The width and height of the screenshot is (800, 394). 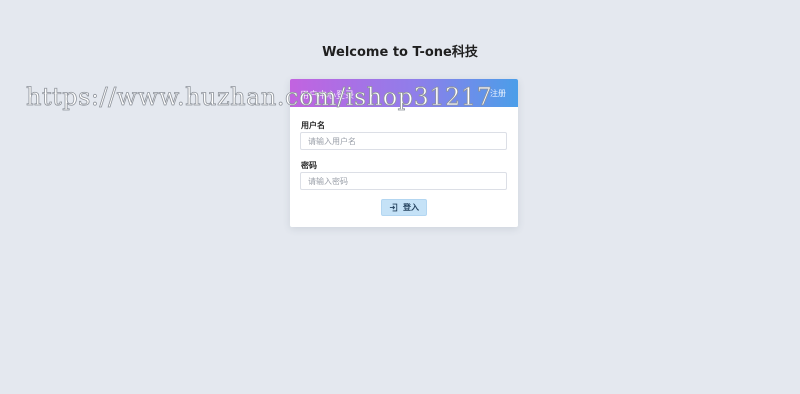 I want to click on login-icon, so click(x=393, y=207).